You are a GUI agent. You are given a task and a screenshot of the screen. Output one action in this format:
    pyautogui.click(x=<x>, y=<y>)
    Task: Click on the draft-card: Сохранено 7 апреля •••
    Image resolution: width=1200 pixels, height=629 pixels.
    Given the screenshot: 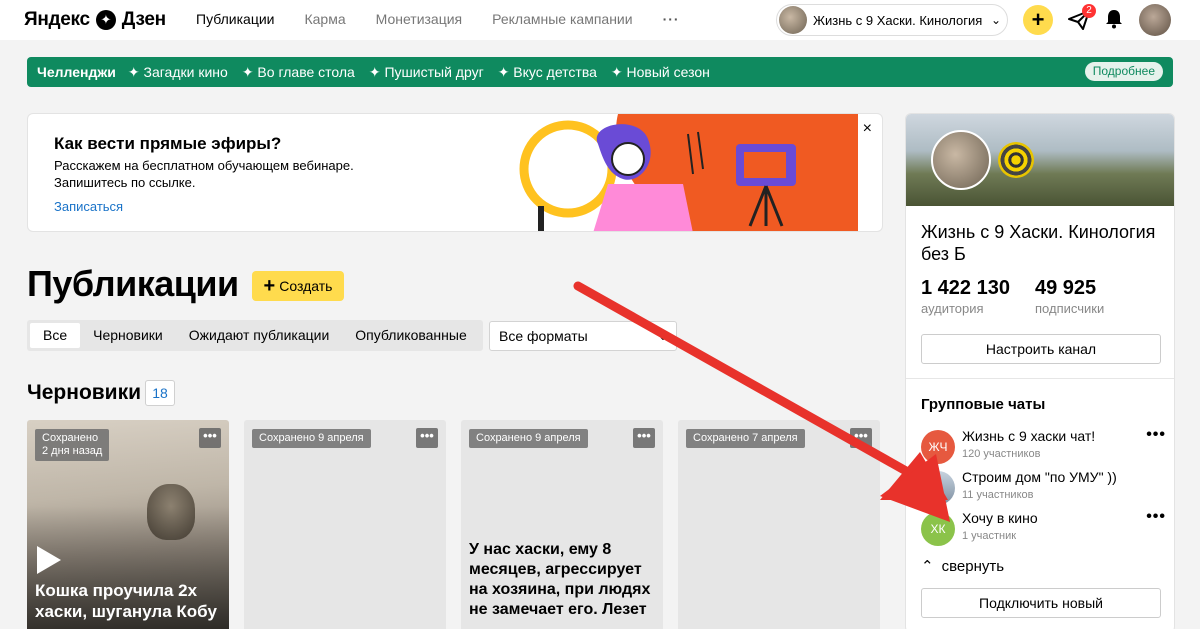 What is the action you would take?
    pyautogui.click(x=779, y=524)
    